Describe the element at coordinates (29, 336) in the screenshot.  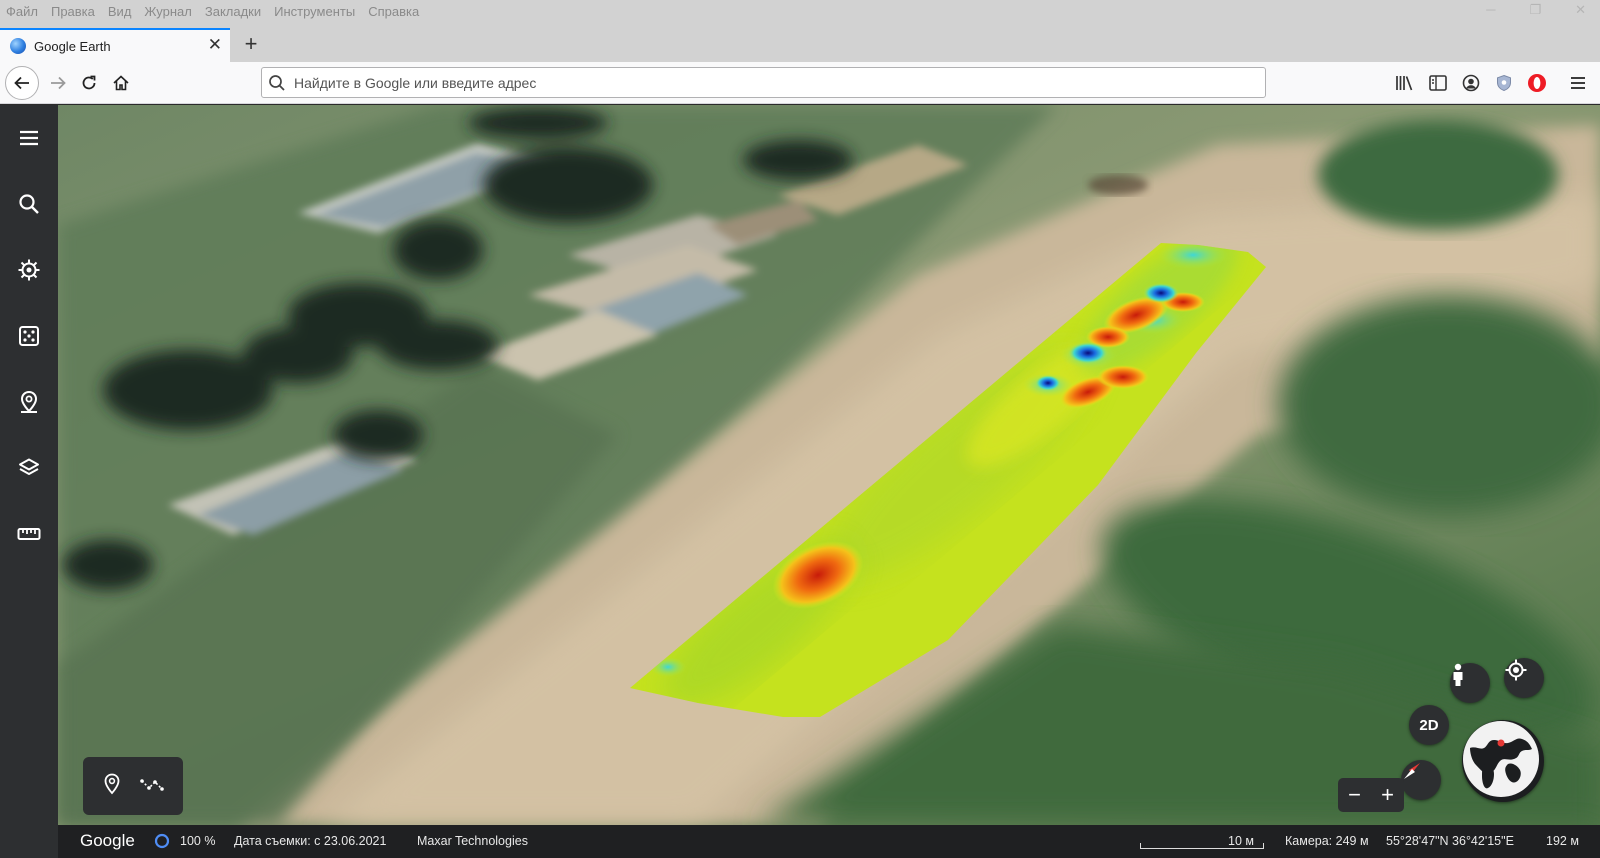
I see `feeling-lucky-icon` at that location.